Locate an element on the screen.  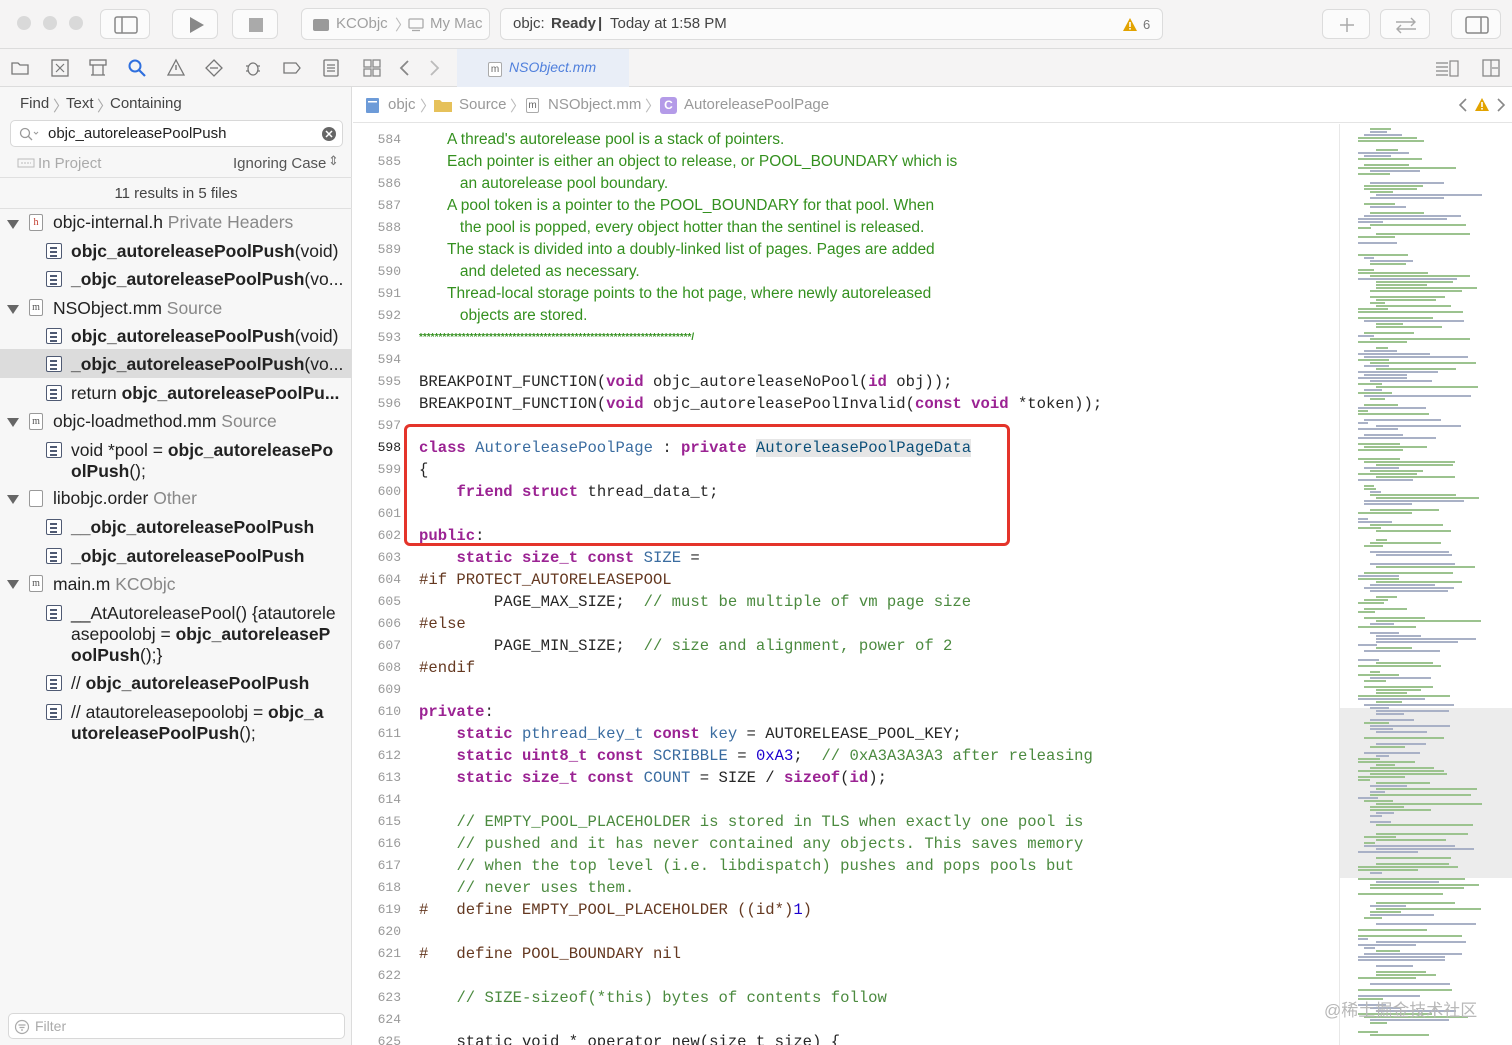
result-item: __objc_autoreleasePoolPush is located at coordinates (192, 527).